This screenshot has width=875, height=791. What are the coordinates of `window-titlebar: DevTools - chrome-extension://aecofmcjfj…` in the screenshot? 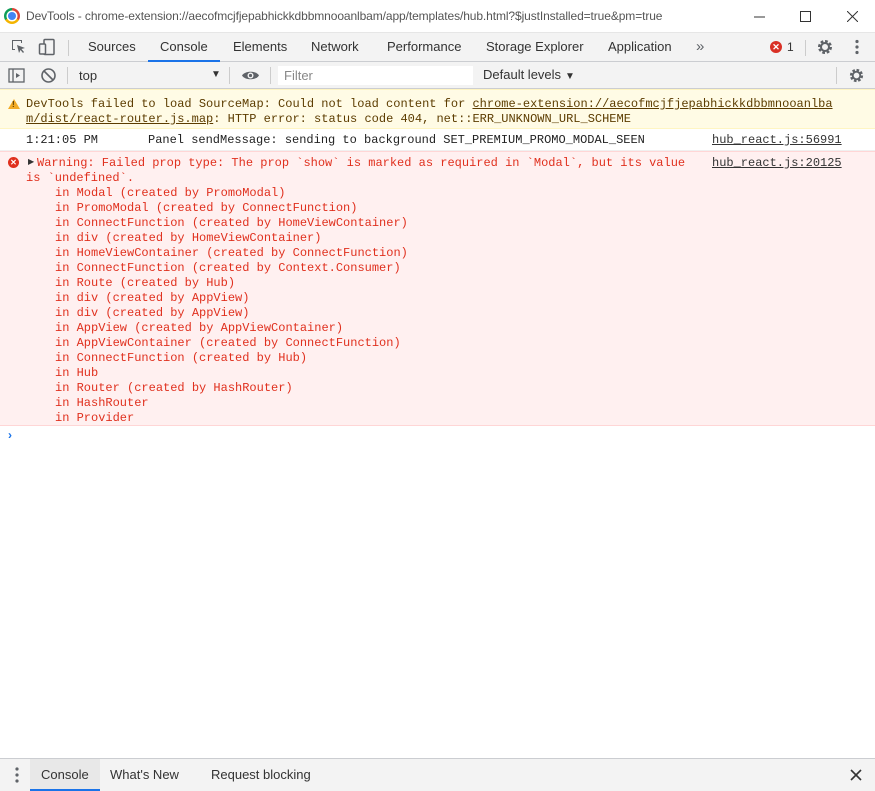 It's located at (437, 16).